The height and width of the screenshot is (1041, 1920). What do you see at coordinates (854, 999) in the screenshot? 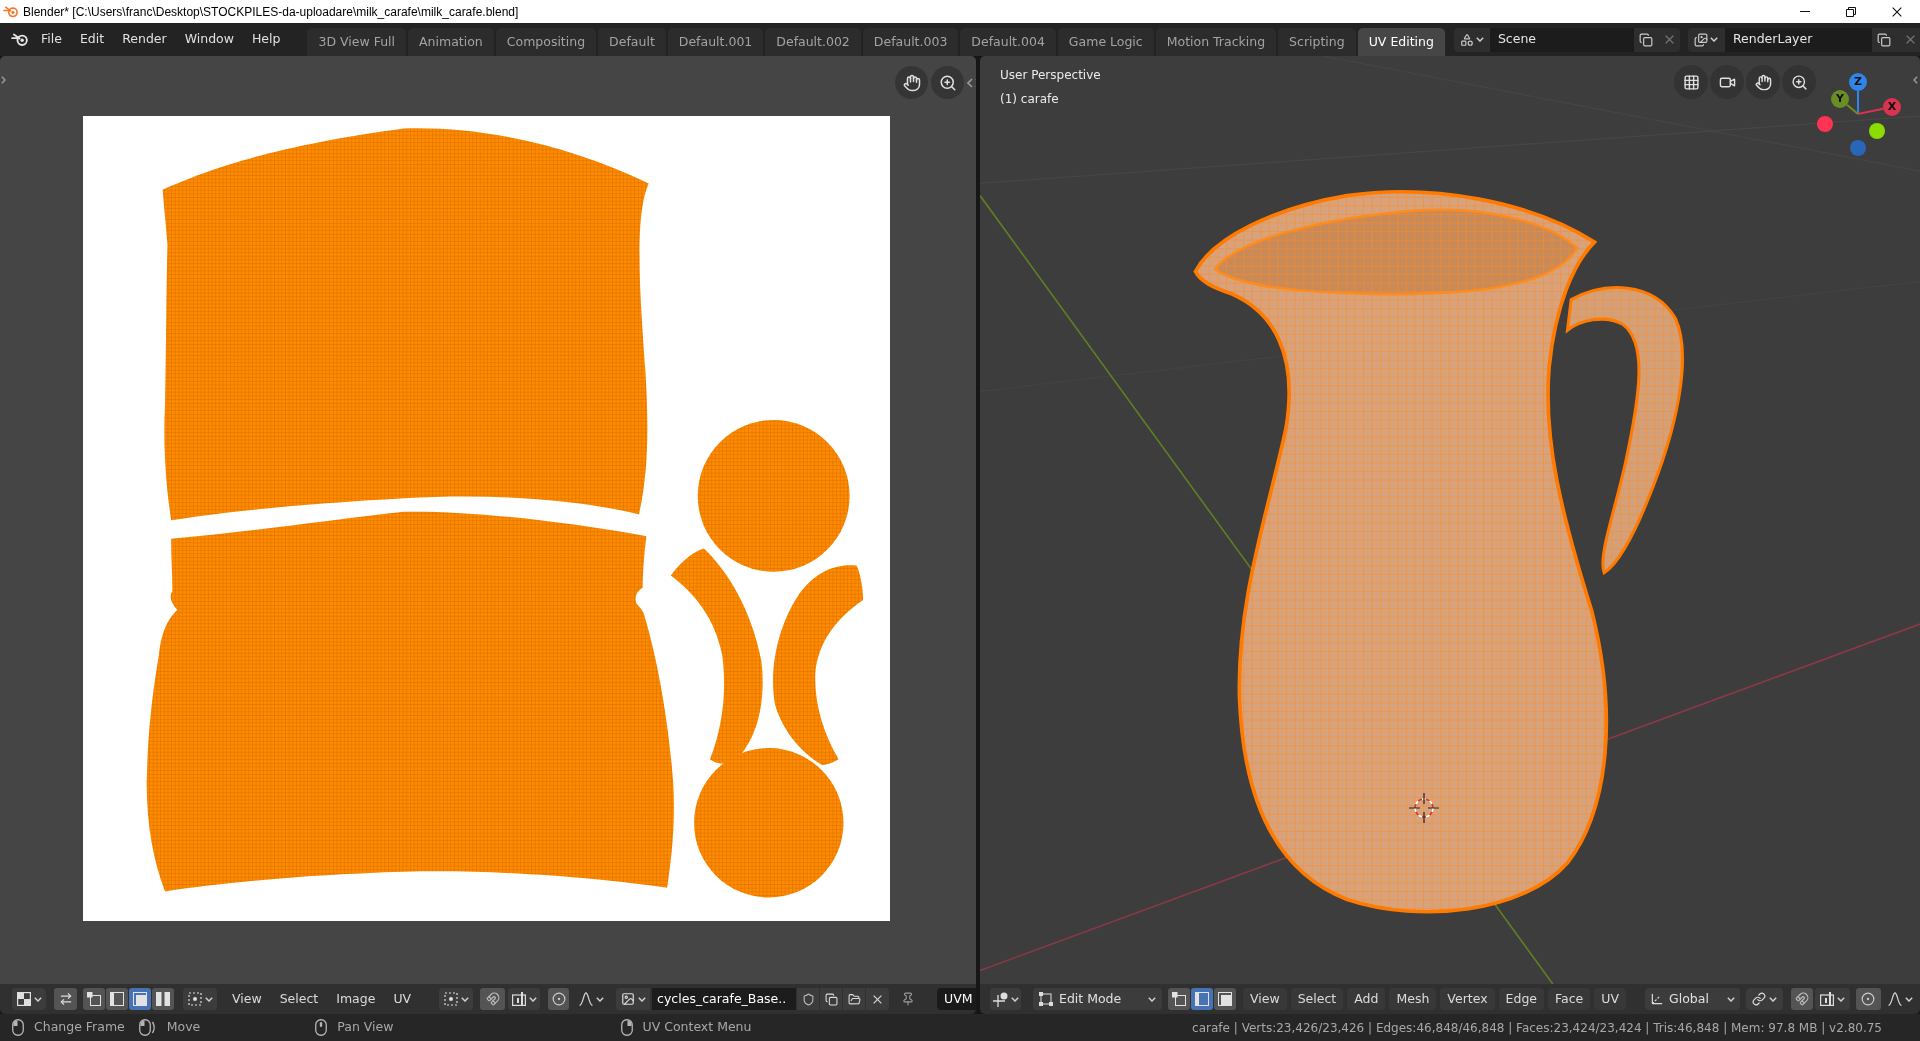
I see `open-image-button` at bounding box center [854, 999].